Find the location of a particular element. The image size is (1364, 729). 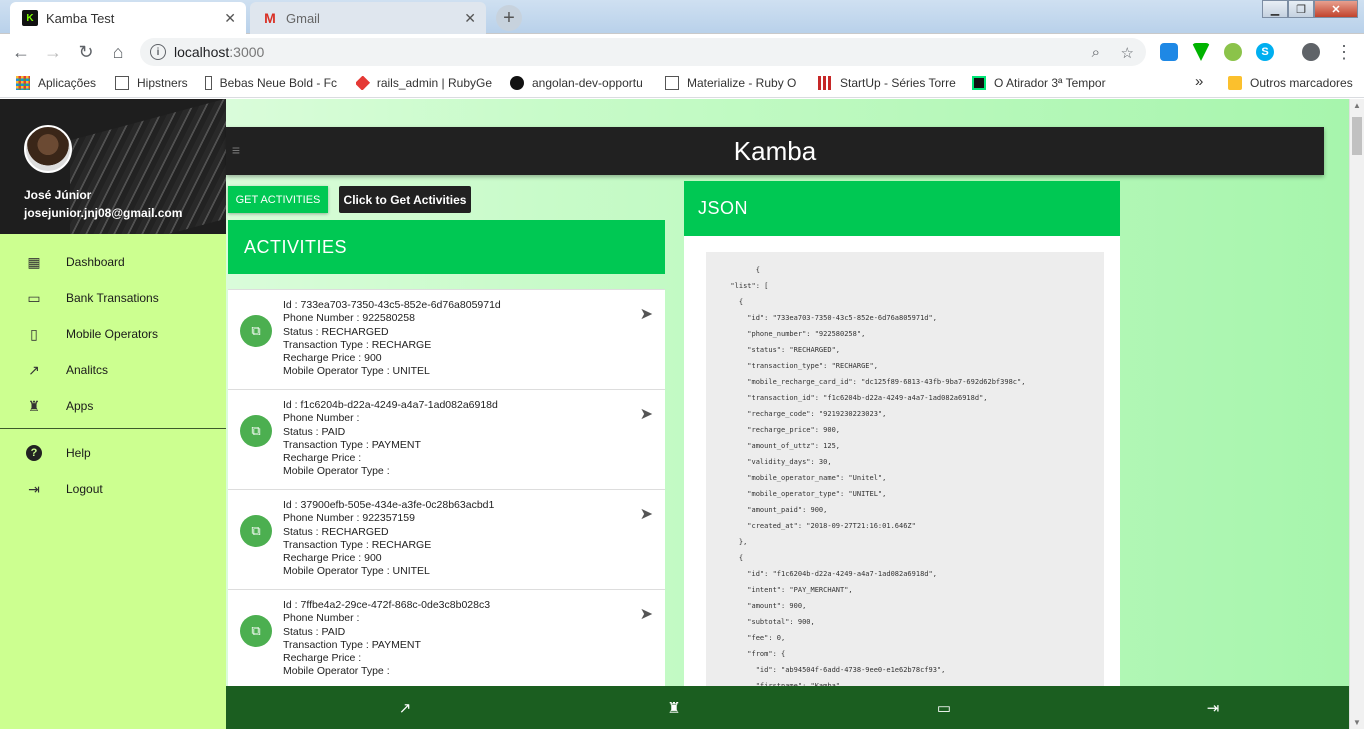

bookmarks-overflow-icon: » is located at coordinates (1199, 81).